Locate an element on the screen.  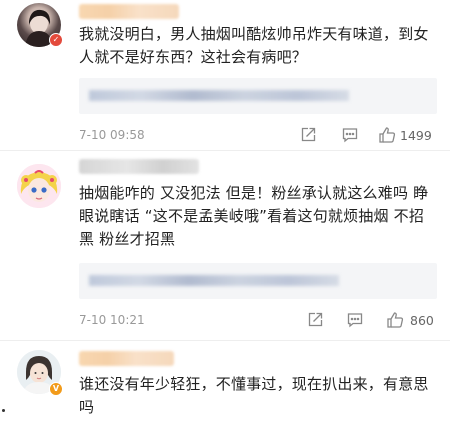
like-count: 1499 is located at coordinates (416, 135).